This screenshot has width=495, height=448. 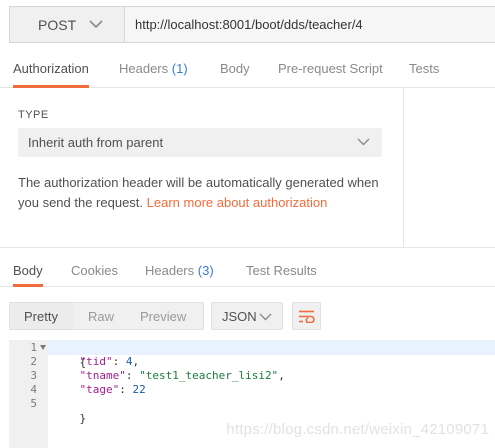 I want to click on tab-body: Body, so click(x=235, y=70).